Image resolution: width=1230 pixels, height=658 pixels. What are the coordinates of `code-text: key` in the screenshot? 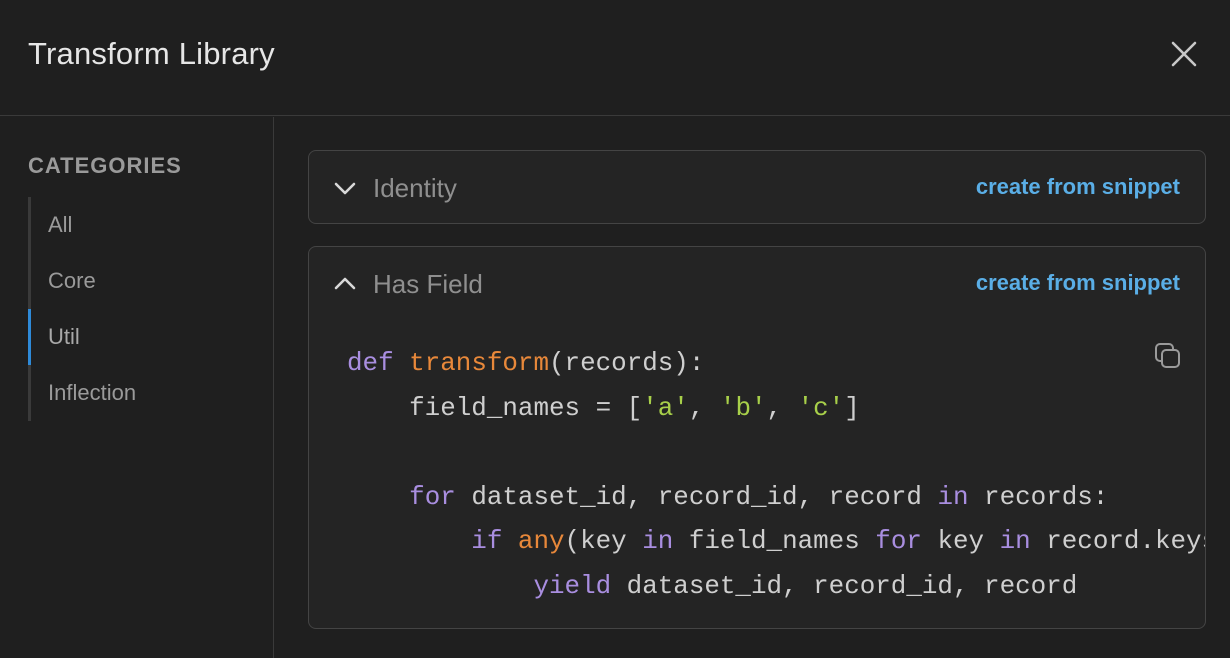 It's located at (960, 541).